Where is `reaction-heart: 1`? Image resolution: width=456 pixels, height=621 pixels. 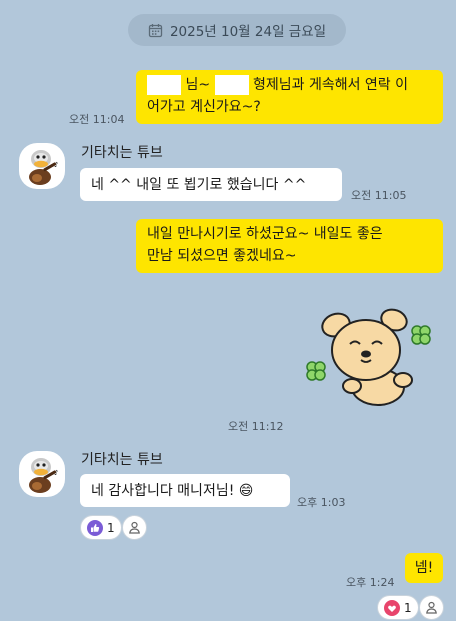 reaction-heart: 1 is located at coordinates (398, 607).